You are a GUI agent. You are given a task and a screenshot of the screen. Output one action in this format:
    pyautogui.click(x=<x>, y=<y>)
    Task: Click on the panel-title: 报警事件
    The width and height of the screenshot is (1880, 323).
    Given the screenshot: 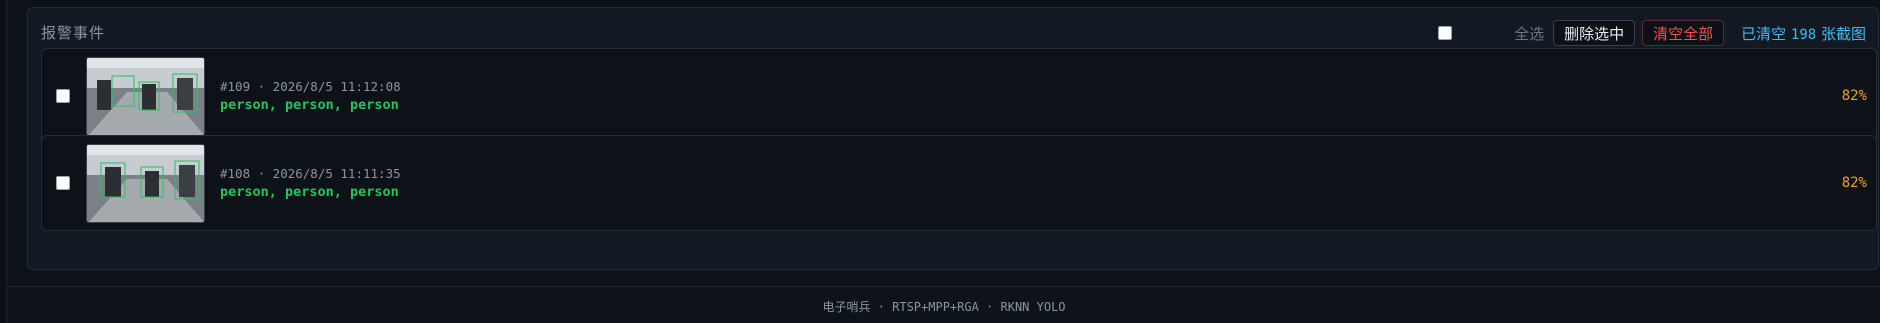 What is the action you would take?
    pyautogui.click(x=73, y=33)
    